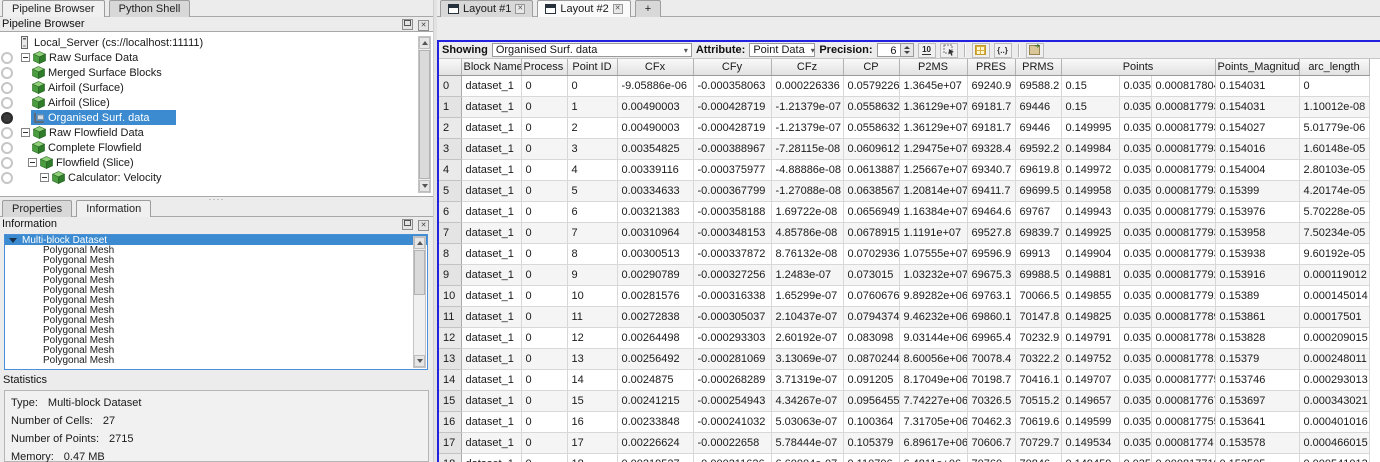  What do you see at coordinates (591, 50) in the screenshot?
I see `showing-source-dropdown: Organised Surf. data` at bounding box center [591, 50].